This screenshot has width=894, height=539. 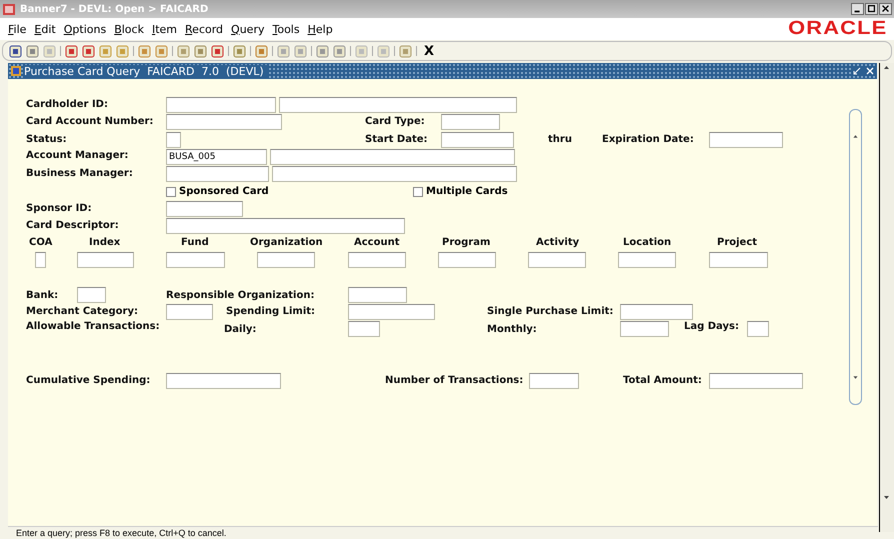 What do you see at coordinates (9, 9) in the screenshot?
I see `app-icon` at bounding box center [9, 9].